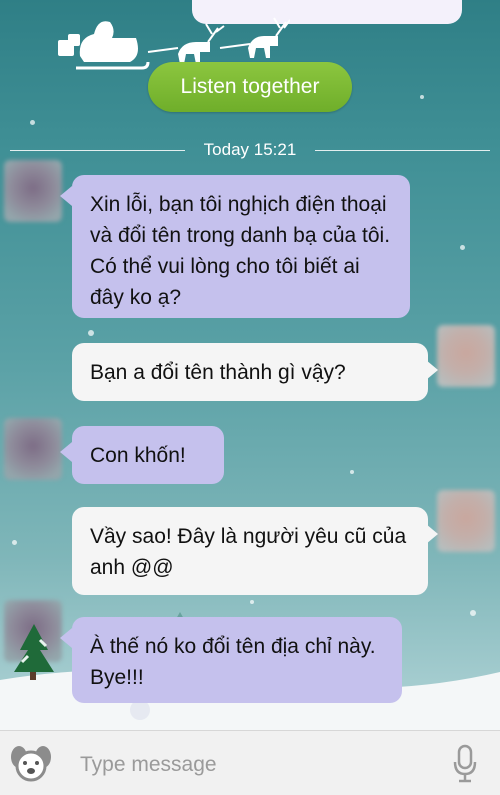 The width and height of the screenshot is (500, 795). Describe the element at coordinates (250, 149) in the screenshot. I see `message-timestamp: Today 15:21` at that location.